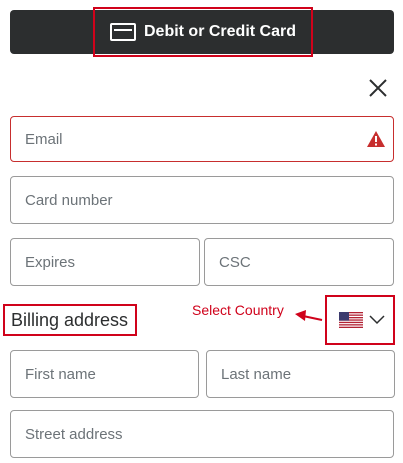 The image size is (403, 463). I want to click on debit-credit-card-button: Debit or Credit Card, so click(203, 32).